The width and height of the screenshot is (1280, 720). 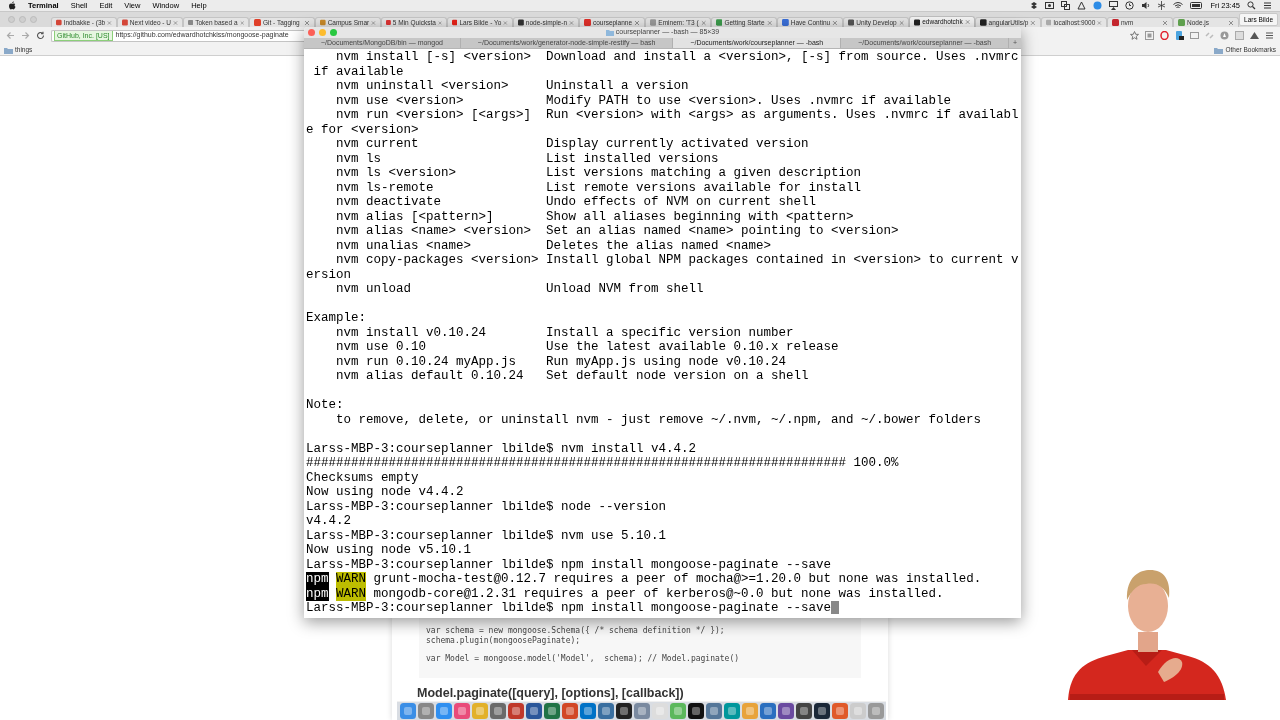 What do you see at coordinates (1134, 35) in the screenshot?
I see `star-icon` at bounding box center [1134, 35].